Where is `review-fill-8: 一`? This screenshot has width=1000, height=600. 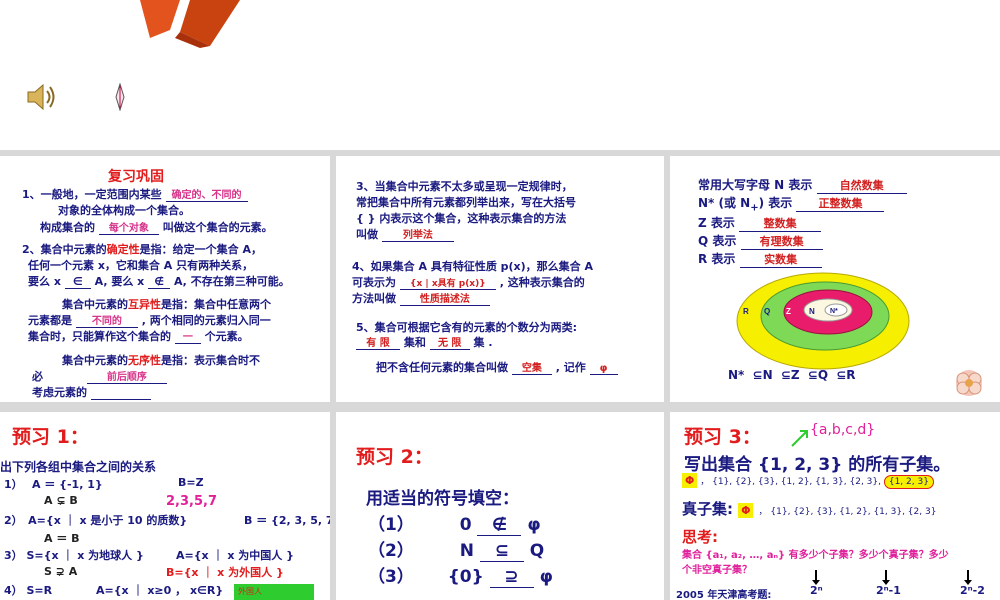 review-fill-8: 一 is located at coordinates (187, 337).